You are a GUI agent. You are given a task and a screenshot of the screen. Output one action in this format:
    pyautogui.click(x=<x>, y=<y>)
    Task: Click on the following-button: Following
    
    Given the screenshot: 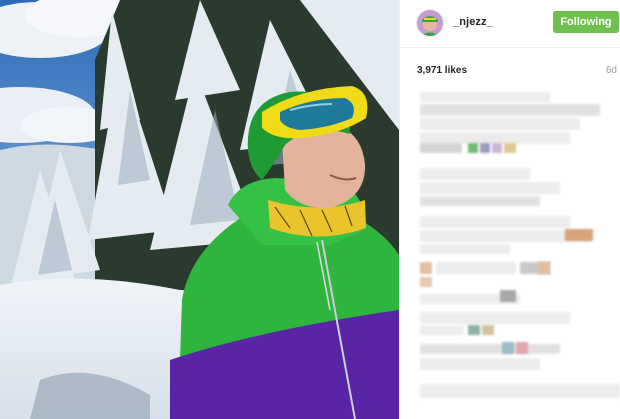 What is the action you would take?
    pyautogui.click(x=586, y=22)
    